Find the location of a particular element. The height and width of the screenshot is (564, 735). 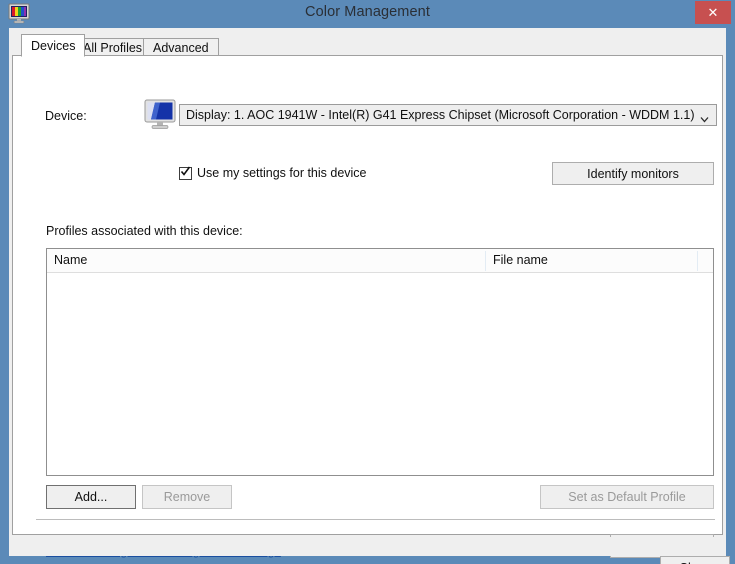

dialog-footer is located at coordinates (367, 546).